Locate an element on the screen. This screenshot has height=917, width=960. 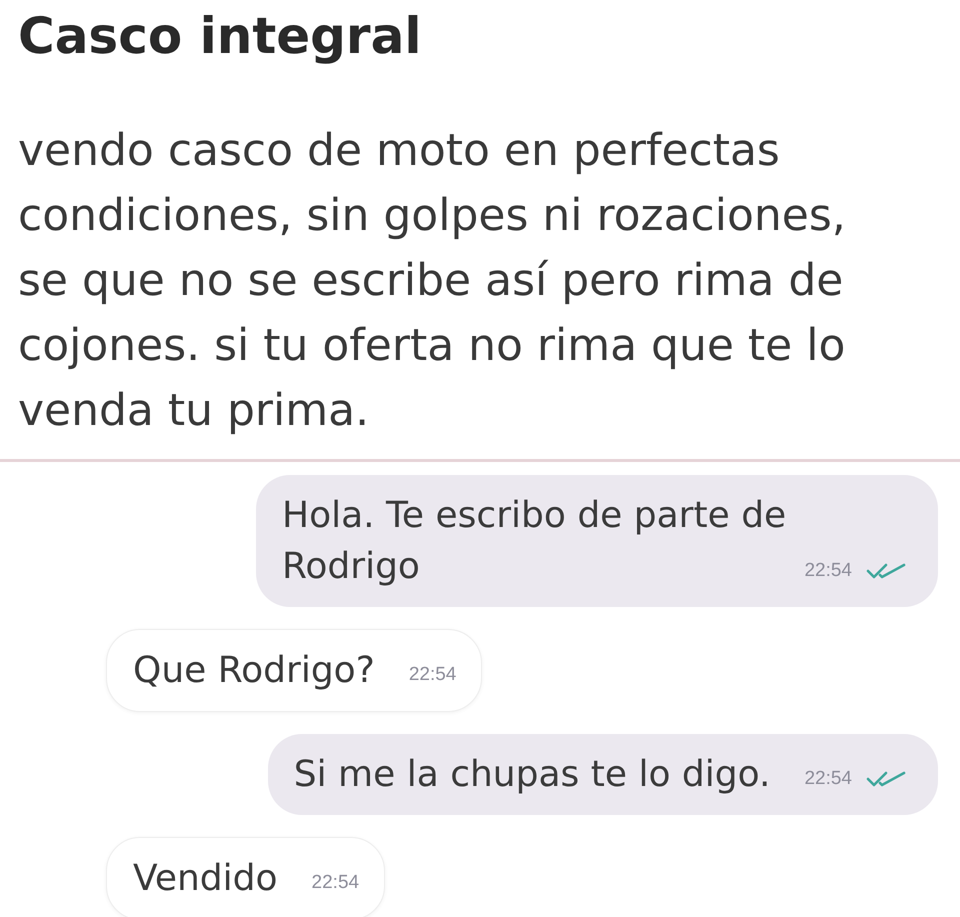
message-text: Hola. Te escribo de parte de Rodrigo is located at coordinates (534, 541).